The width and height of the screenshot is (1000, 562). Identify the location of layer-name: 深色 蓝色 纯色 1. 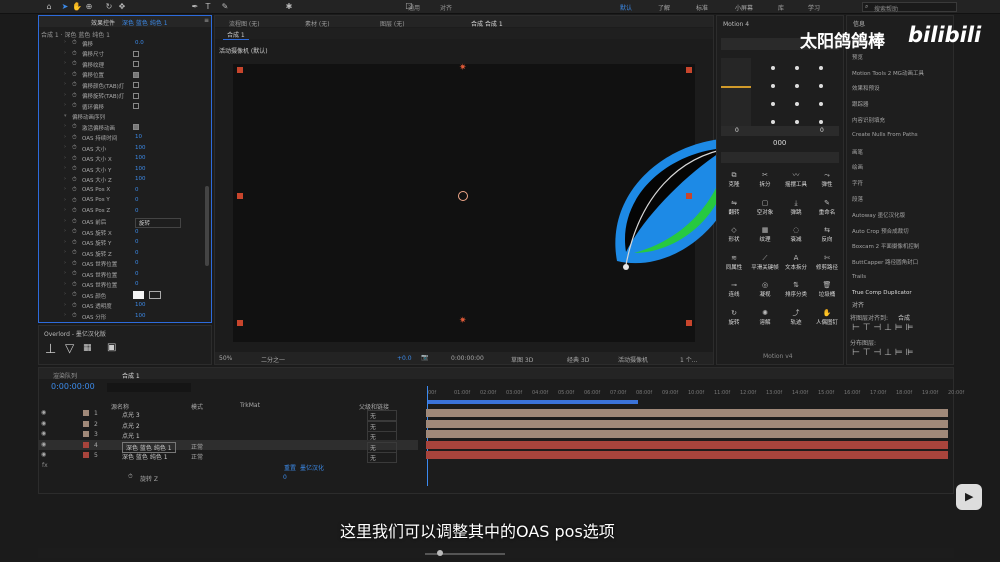
(145, 456).